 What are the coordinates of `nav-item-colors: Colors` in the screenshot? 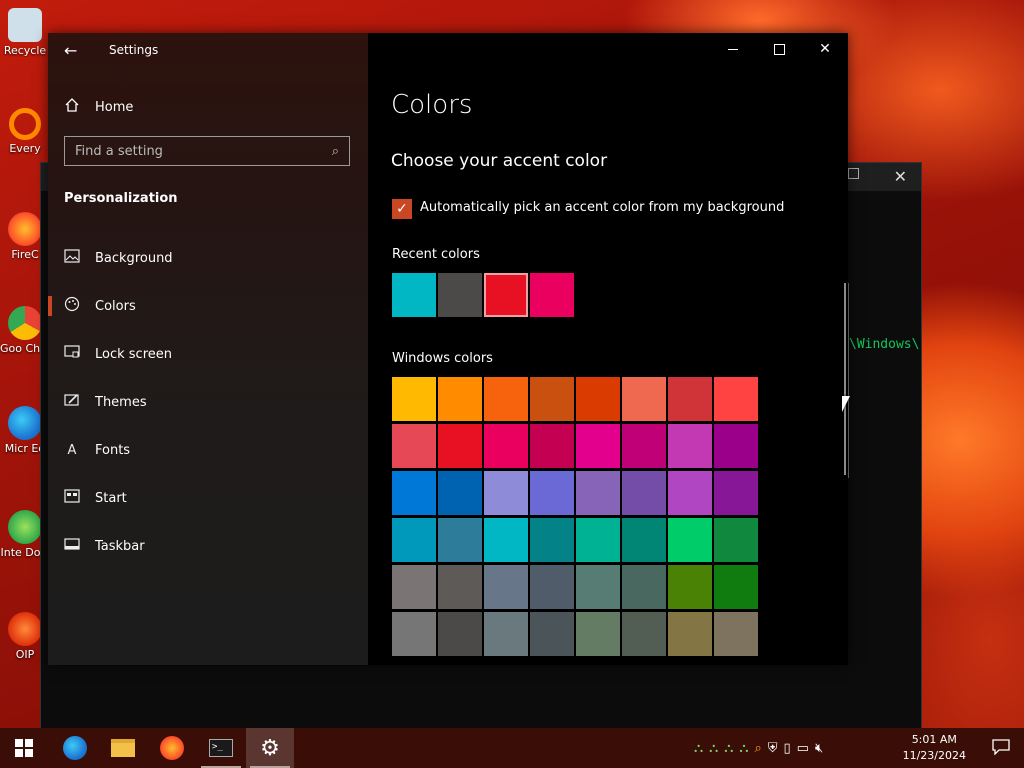 It's located at (208, 306).